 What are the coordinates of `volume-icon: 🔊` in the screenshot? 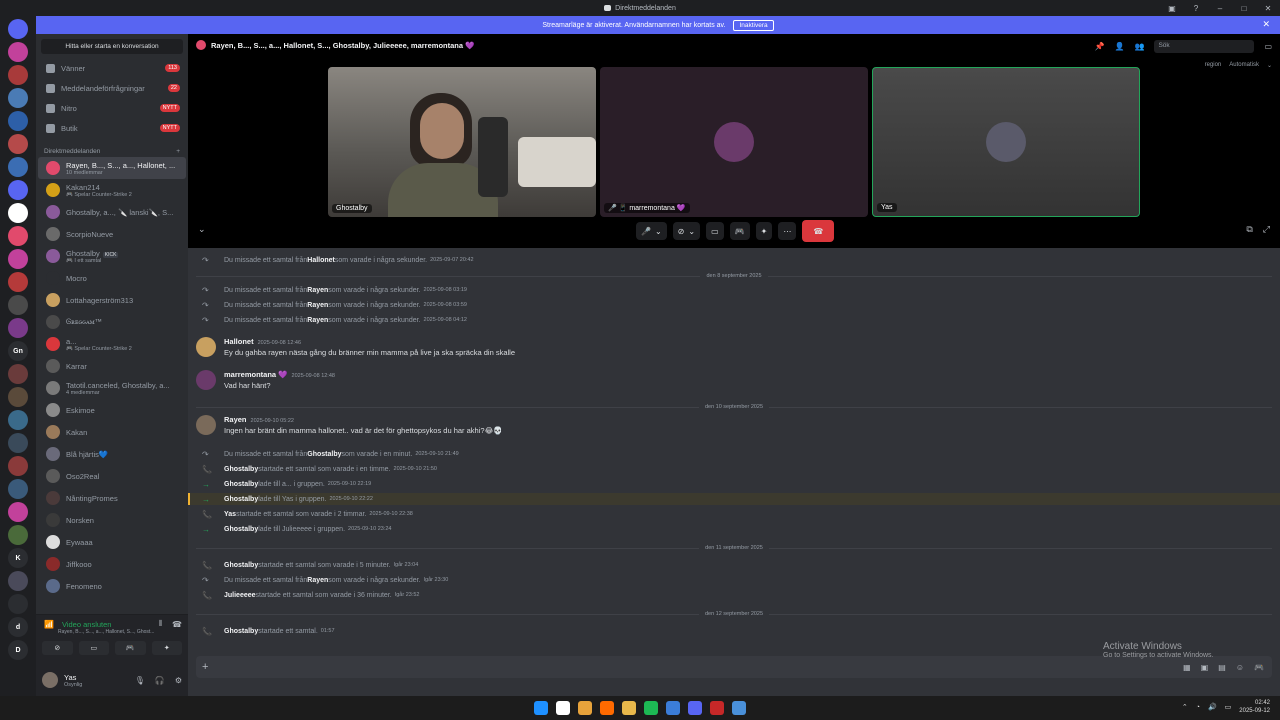 It's located at (1212, 707).